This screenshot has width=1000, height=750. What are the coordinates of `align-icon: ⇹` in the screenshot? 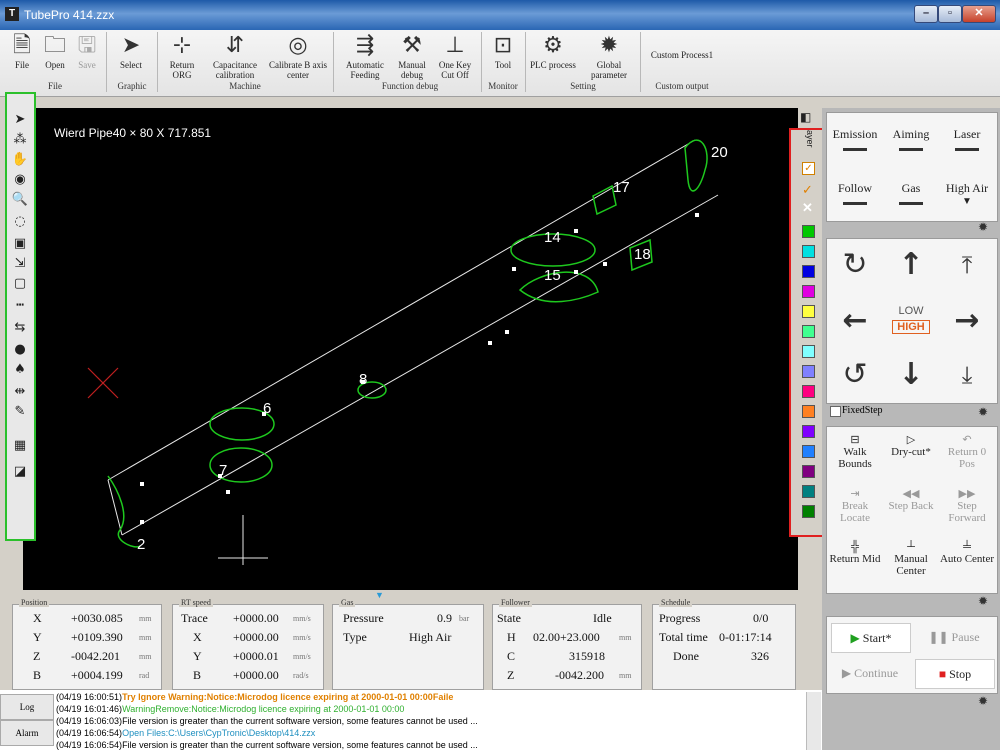 It's located at (20, 392).